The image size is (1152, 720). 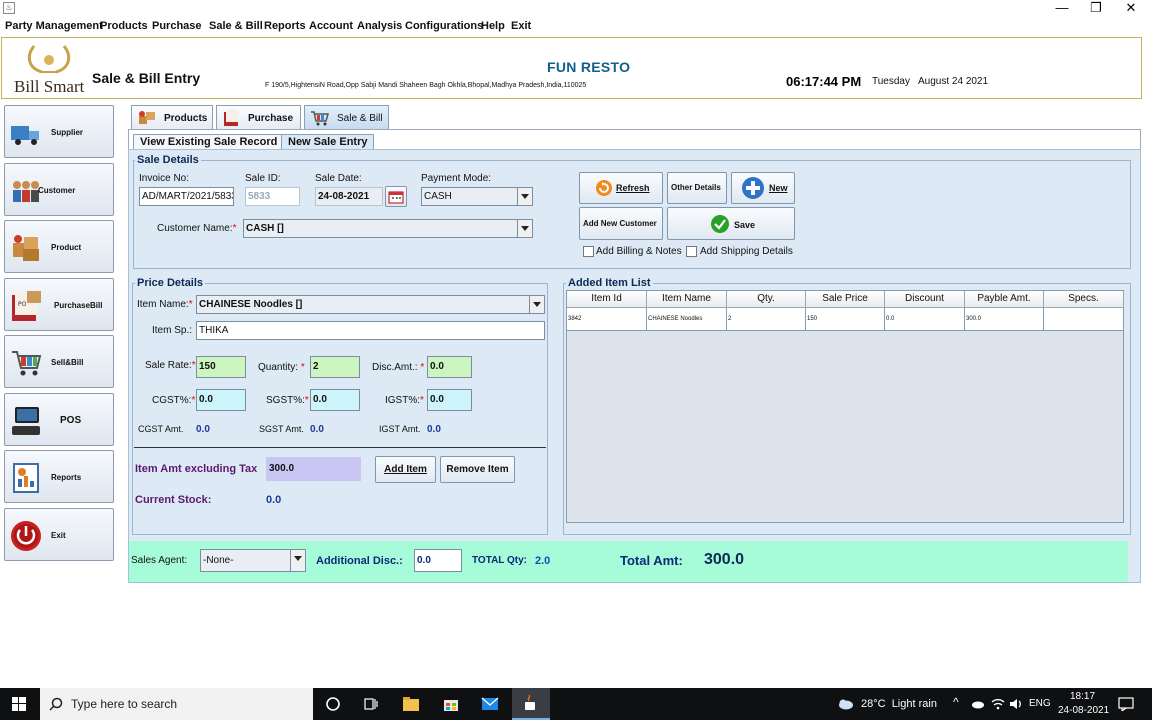 What do you see at coordinates (333, 704) in the screenshot?
I see `cortana-icon` at bounding box center [333, 704].